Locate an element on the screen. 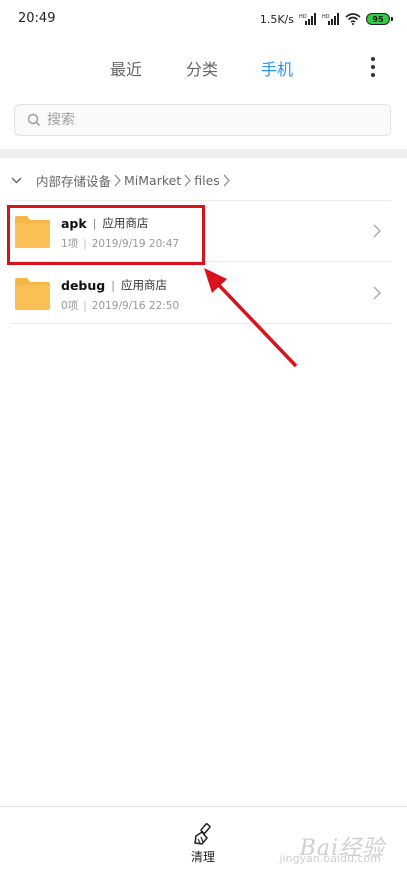 This screenshot has width=407, height=880. folder-date: 2019/9/16 22:50 is located at coordinates (135, 305).